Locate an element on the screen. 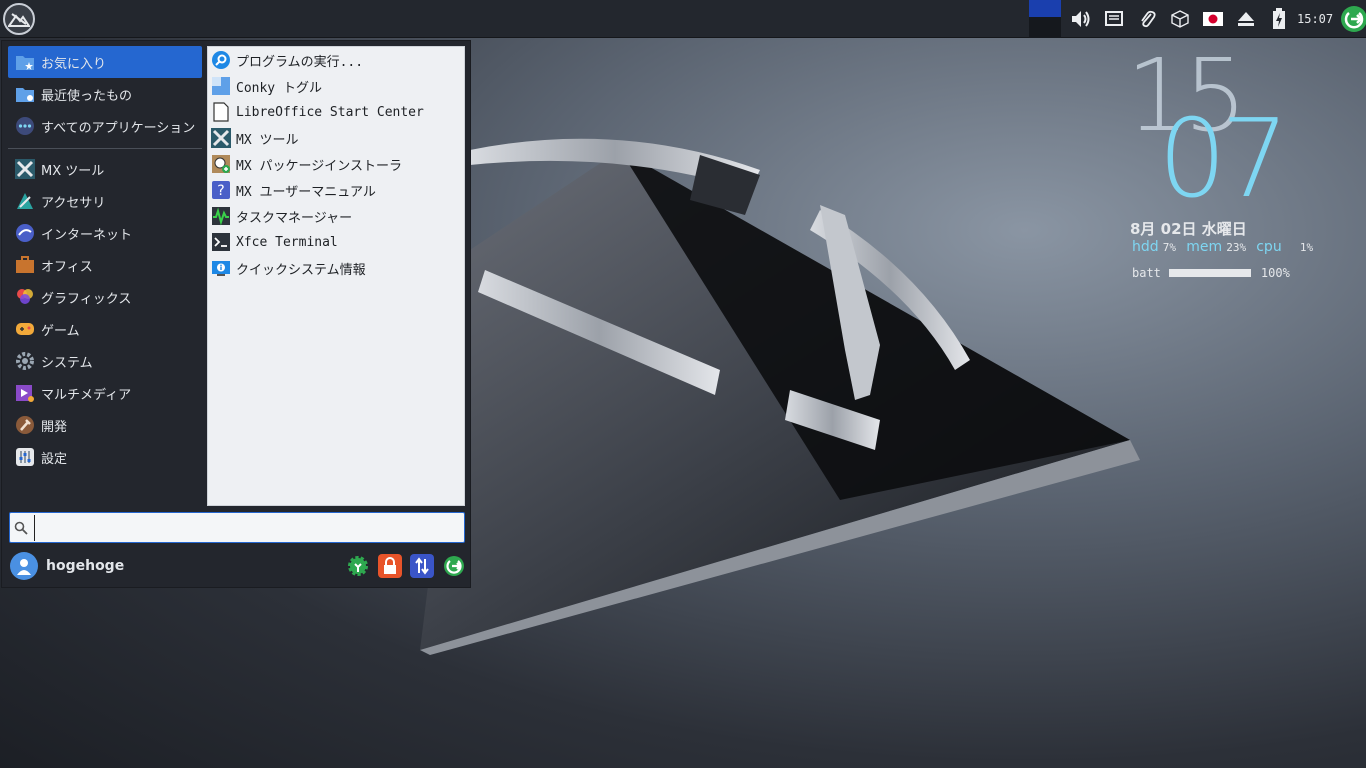 The width and height of the screenshot is (1366, 768). app-label: タスクマネージャー is located at coordinates (294, 218).